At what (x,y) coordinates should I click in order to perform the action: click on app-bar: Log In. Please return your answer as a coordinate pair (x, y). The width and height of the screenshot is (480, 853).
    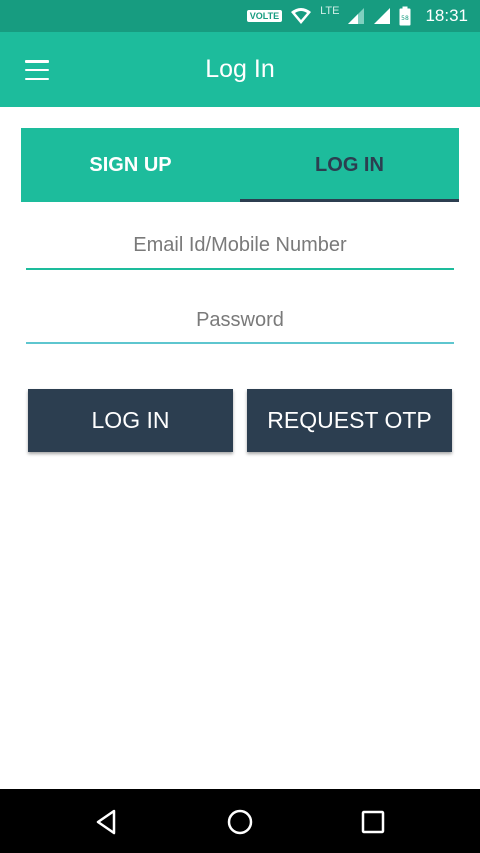
    Looking at the image, I should click on (240, 69).